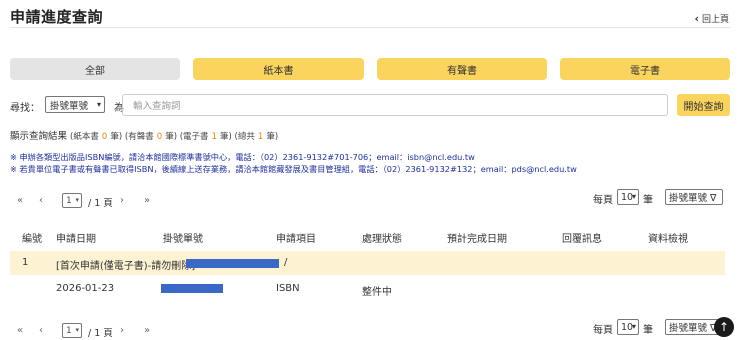  I want to click on pager-bottom: « ‹ 1 ▾ / 1 頁 › », so click(92, 331).